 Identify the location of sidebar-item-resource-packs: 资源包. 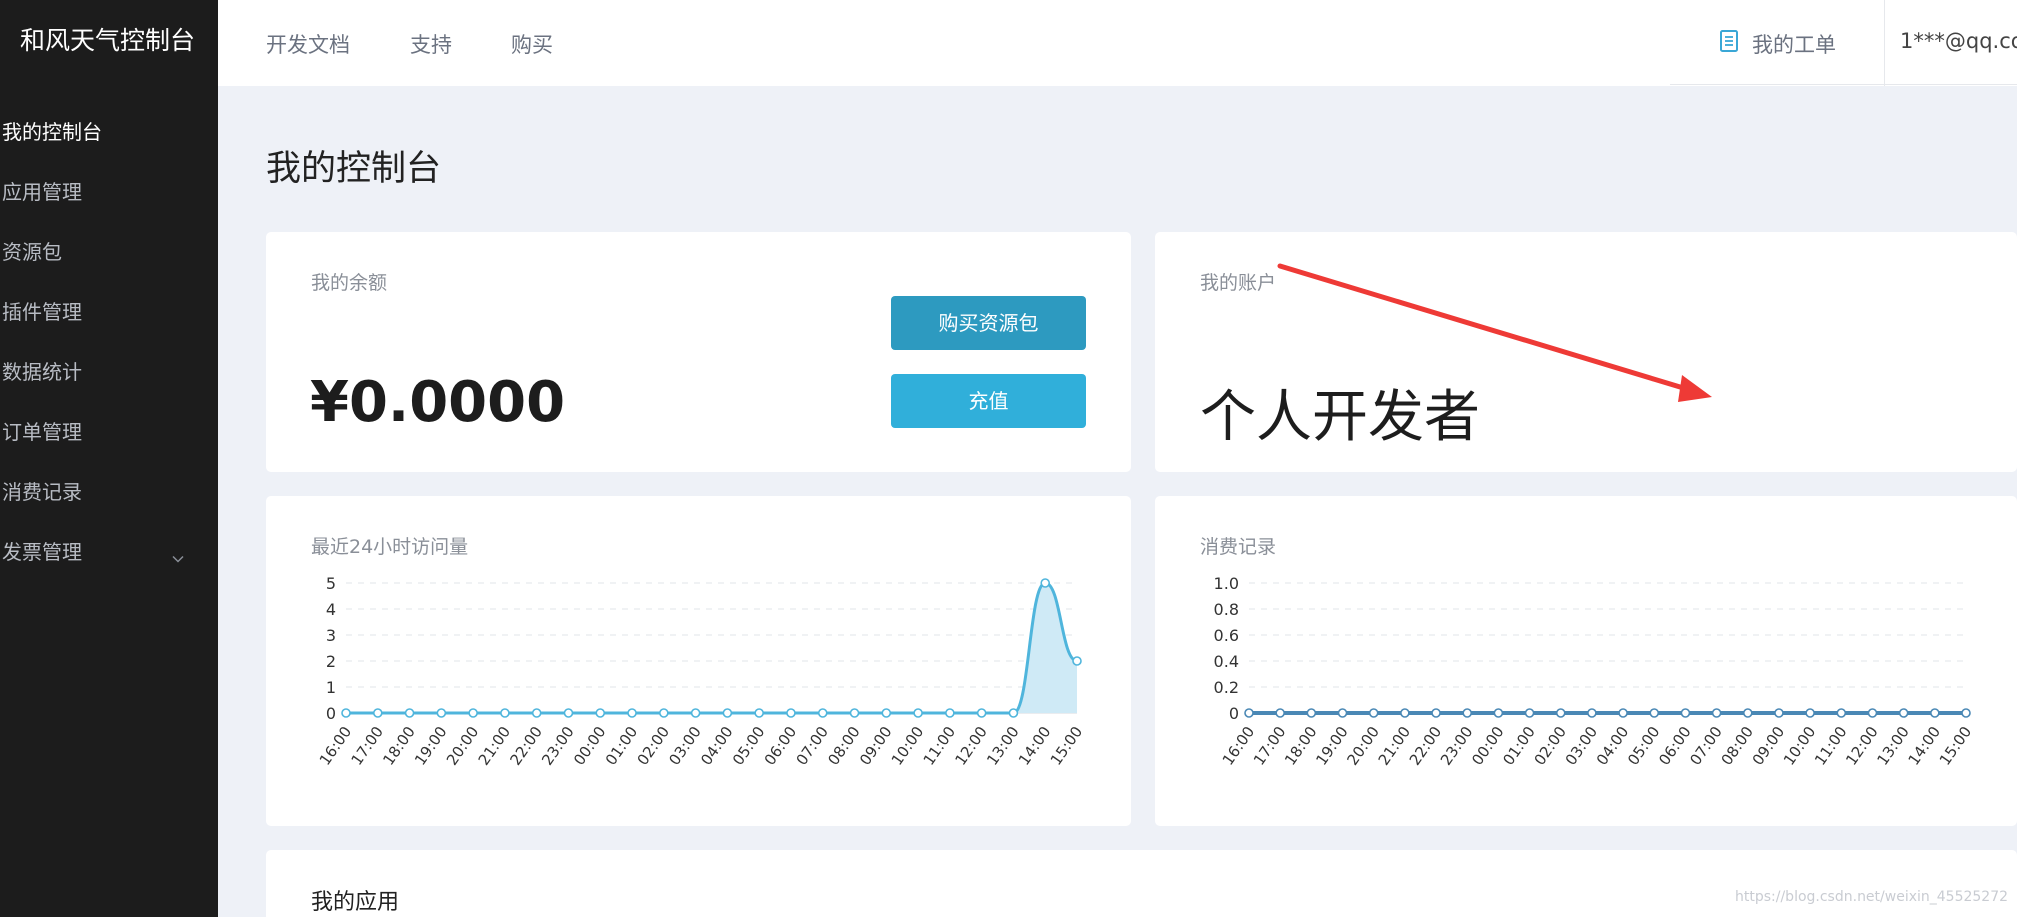
(107, 252).